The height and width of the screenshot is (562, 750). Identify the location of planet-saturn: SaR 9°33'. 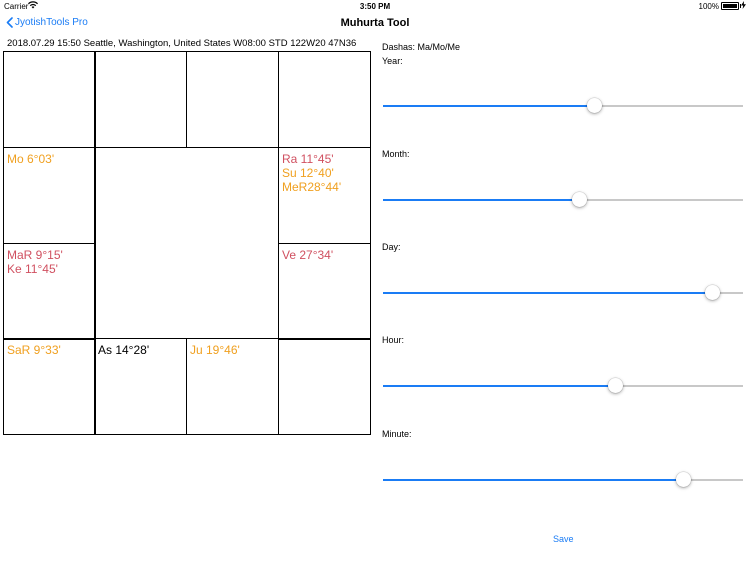
(34, 350).